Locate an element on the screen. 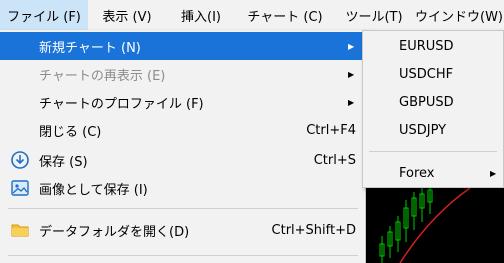 The width and height of the screenshot is (504, 263). menu-item-label: チャートのプロファイル (F) is located at coordinates (121, 104).